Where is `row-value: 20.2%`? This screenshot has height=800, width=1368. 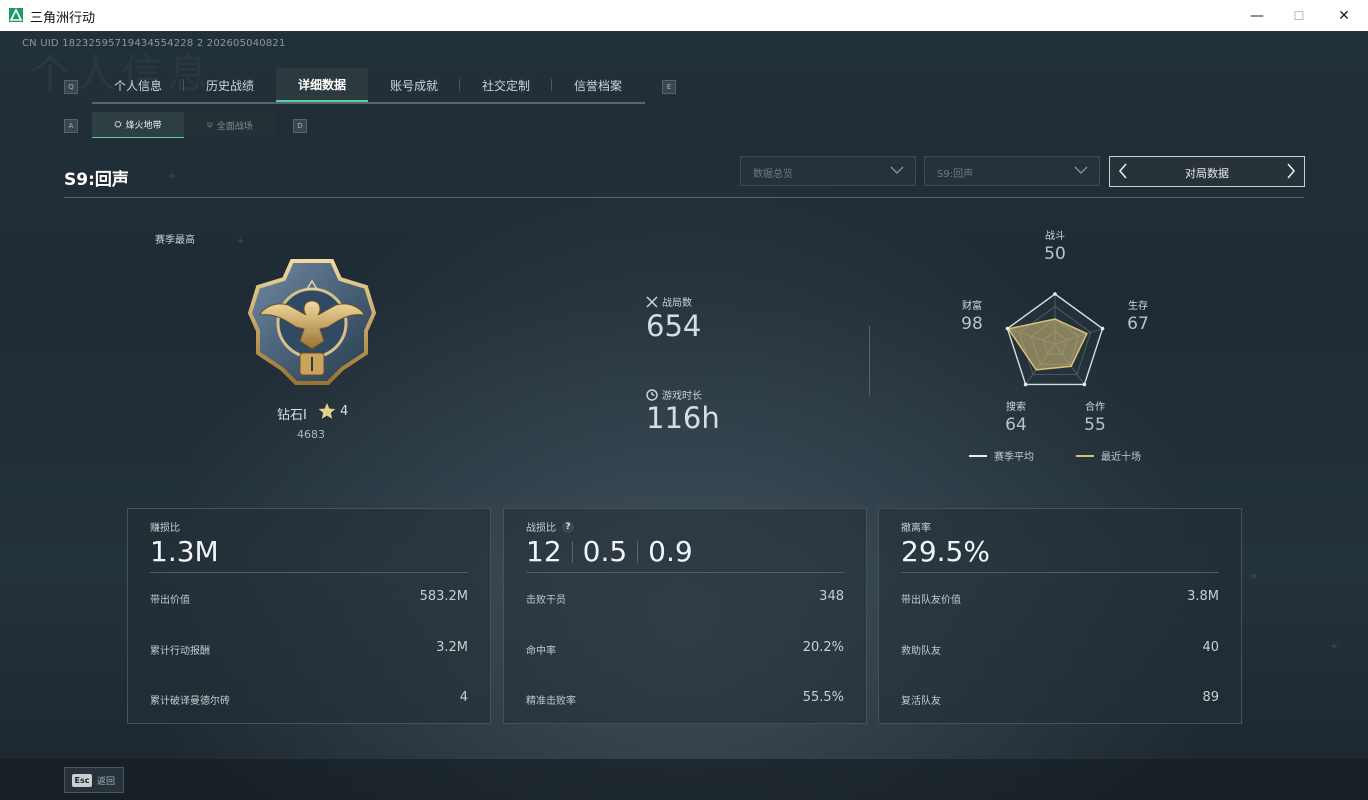
row-value: 20.2% is located at coordinates (823, 647).